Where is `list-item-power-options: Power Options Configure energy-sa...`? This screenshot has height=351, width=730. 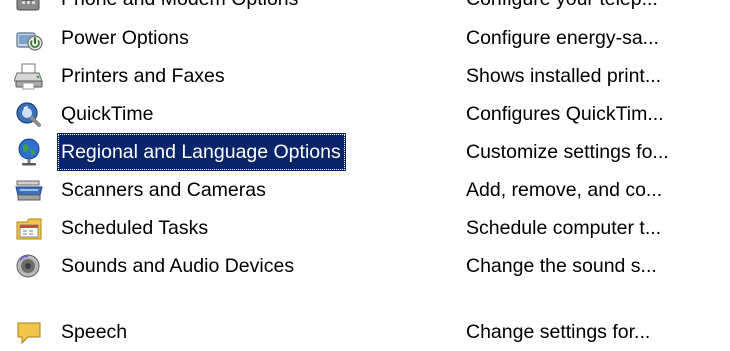 list-item-power-options: Power Options Configure energy-sa... is located at coordinates (365, 38).